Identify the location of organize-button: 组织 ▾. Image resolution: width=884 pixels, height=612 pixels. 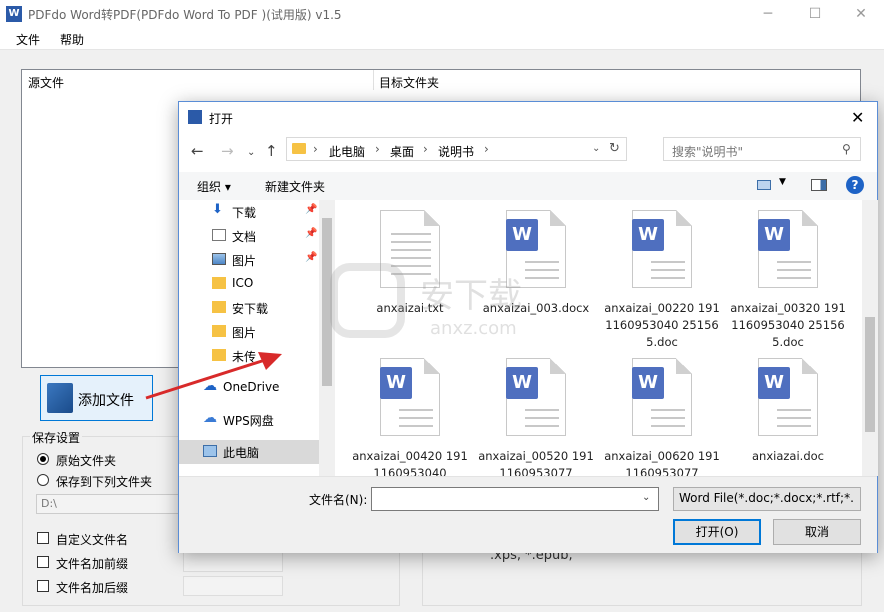
(214, 186).